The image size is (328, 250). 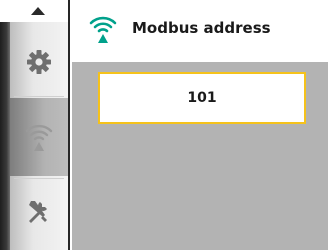 I want to click on wrench-screwdriver-icon, so click(x=38, y=212).